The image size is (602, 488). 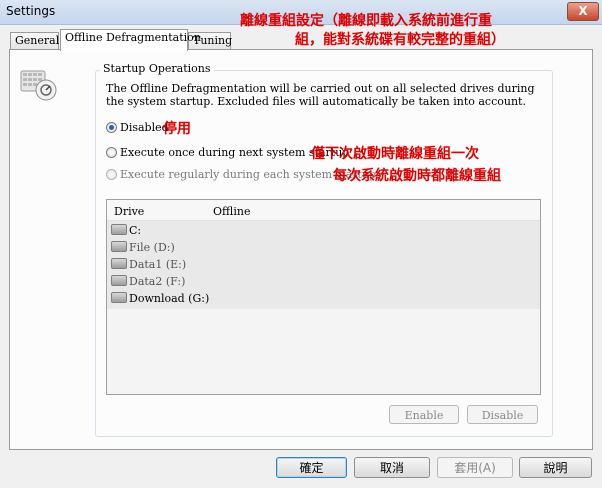 What do you see at coordinates (38, 85) in the screenshot?
I see `defrag-drives-icon` at bounding box center [38, 85].